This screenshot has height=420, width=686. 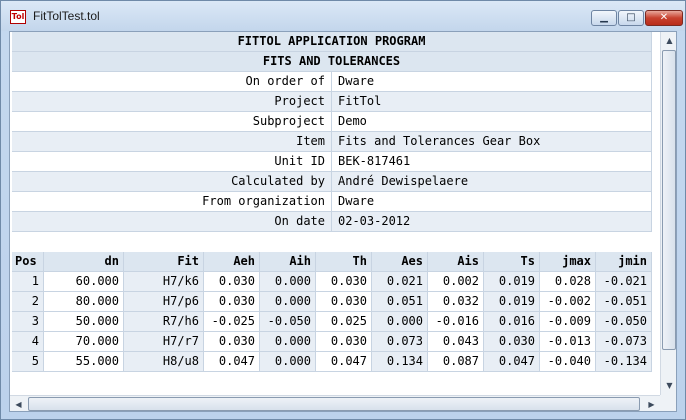 What do you see at coordinates (344, 322) in the screenshot?
I see `table-cell-th: 0.025` at bounding box center [344, 322].